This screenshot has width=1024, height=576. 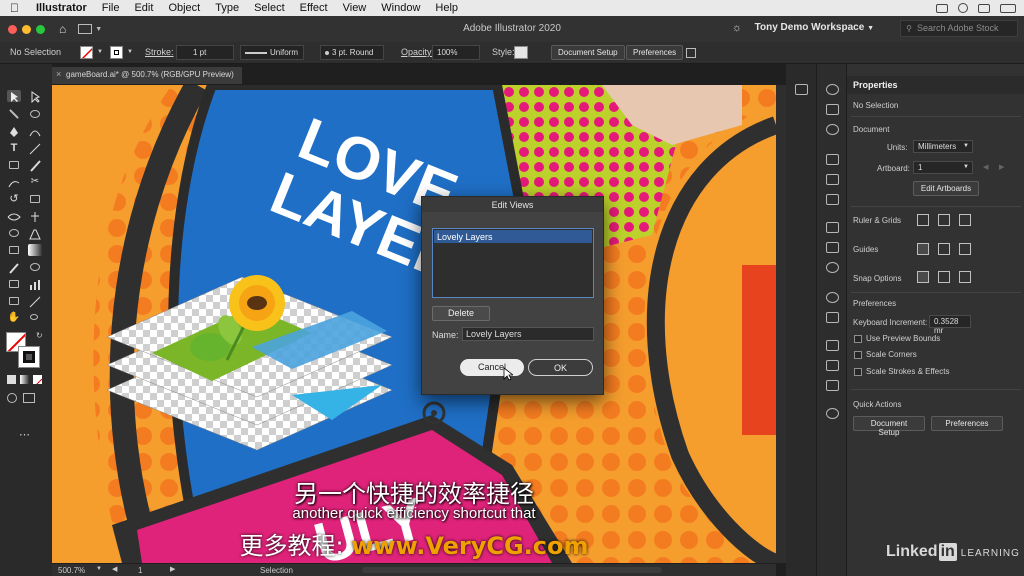 What do you see at coordinates (832, 227) in the screenshot?
I see `stroke-icon` at bounding box center [832, 227].